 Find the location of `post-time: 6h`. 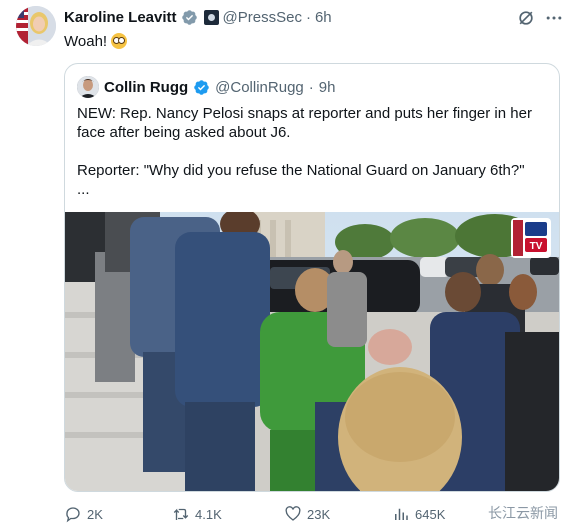

post-time: 6h is located at coordinates (323, 17).